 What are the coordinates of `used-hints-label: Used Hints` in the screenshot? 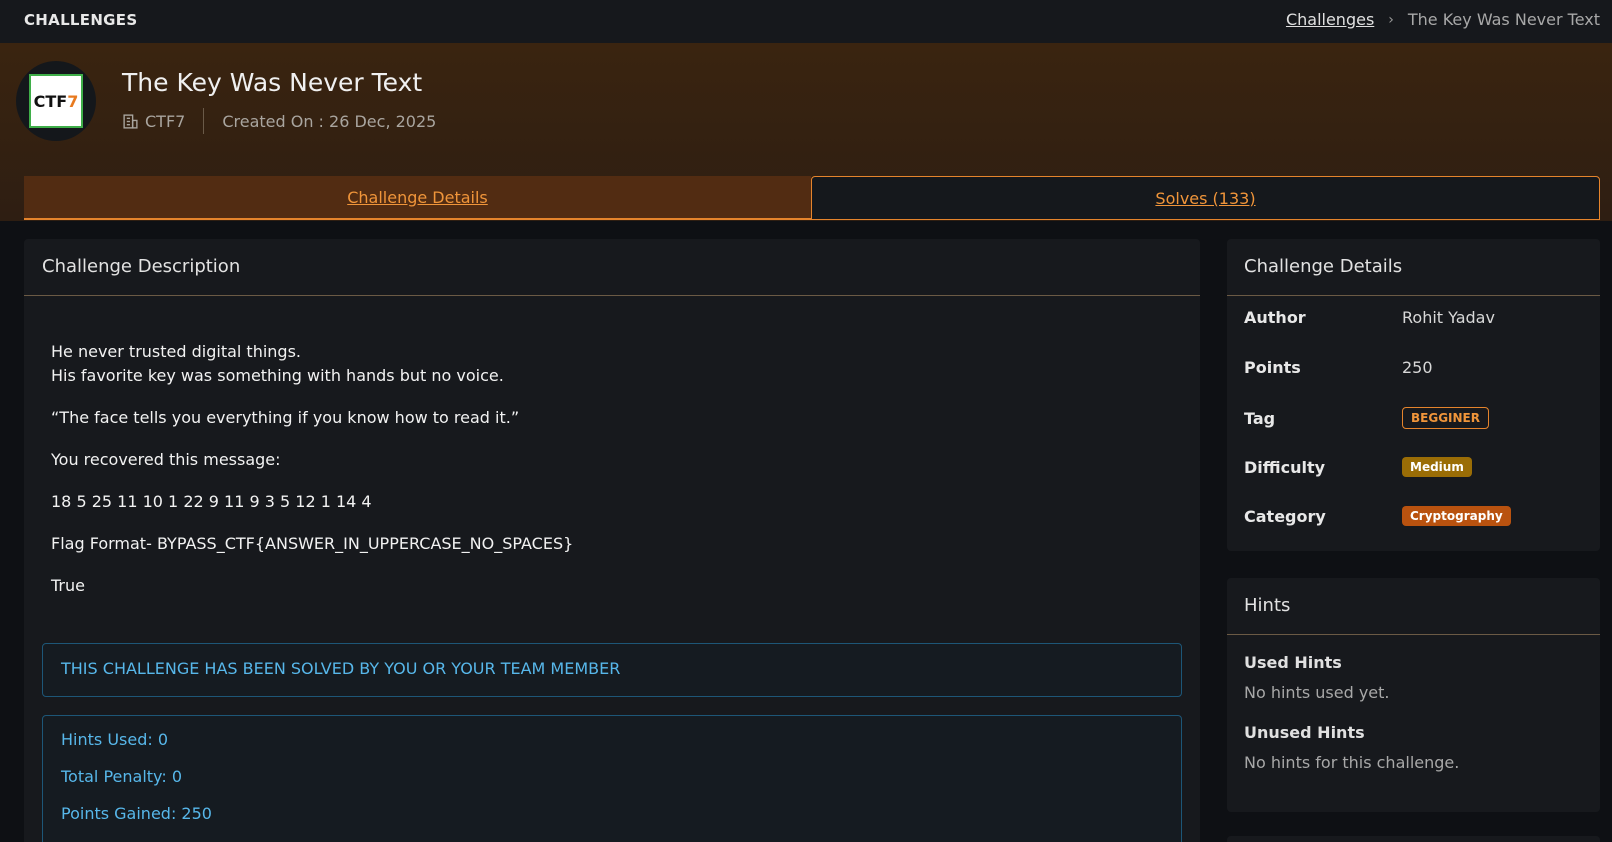 It's located at (1293, 662).